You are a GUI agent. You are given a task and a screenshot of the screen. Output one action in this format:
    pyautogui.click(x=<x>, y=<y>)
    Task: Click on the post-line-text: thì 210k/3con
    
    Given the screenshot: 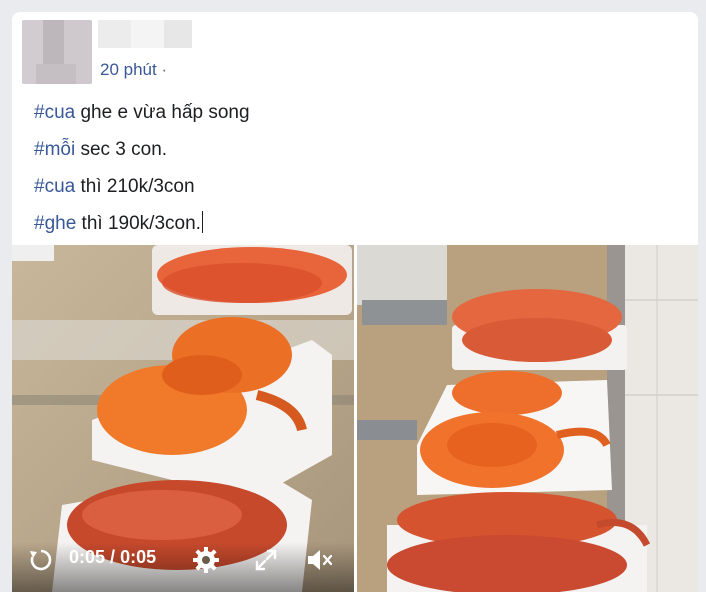 What is the action you would take?
    pyautogui.click(x=135, y=186)
    